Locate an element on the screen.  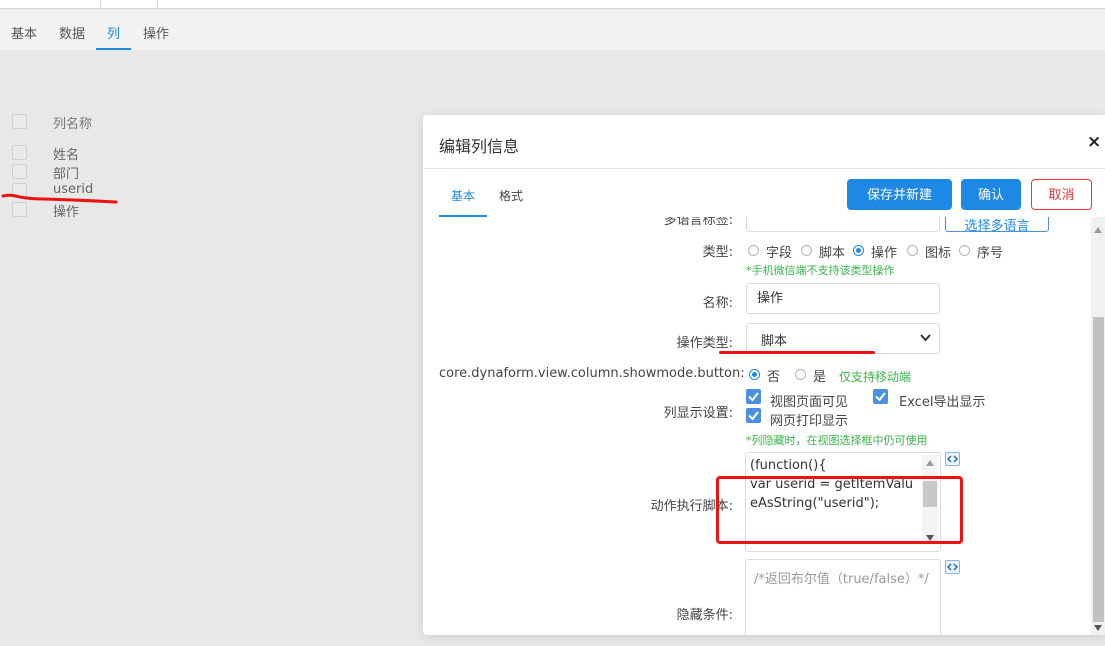
tab-operations: 操作 is located at coordinates (156, 32).